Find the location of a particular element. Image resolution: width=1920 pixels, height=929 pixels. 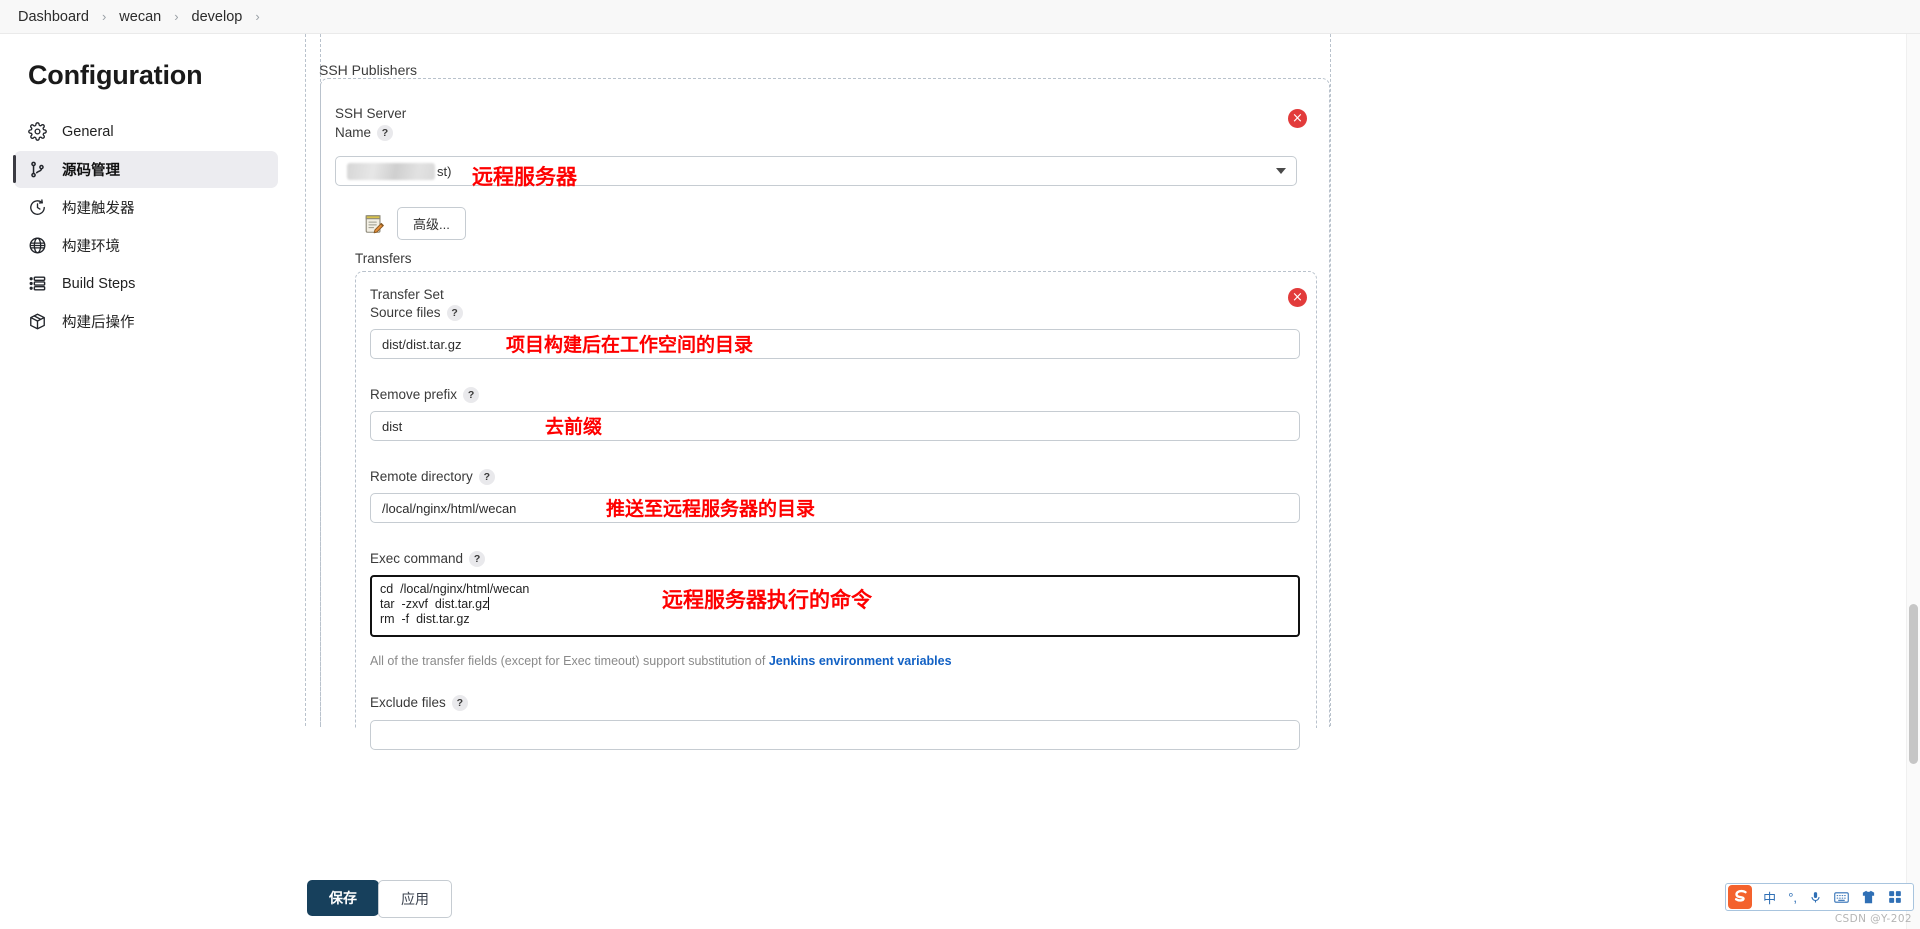

ssh-server-label-line2: Name is located at coordinates (353, 132).